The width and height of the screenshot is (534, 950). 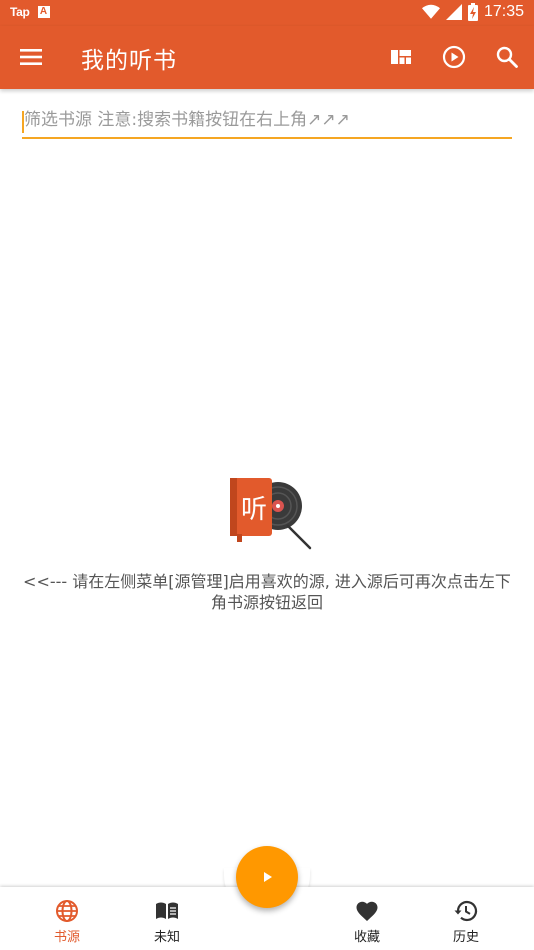 I want to click on menu-icon, so click(x=31, y=57).